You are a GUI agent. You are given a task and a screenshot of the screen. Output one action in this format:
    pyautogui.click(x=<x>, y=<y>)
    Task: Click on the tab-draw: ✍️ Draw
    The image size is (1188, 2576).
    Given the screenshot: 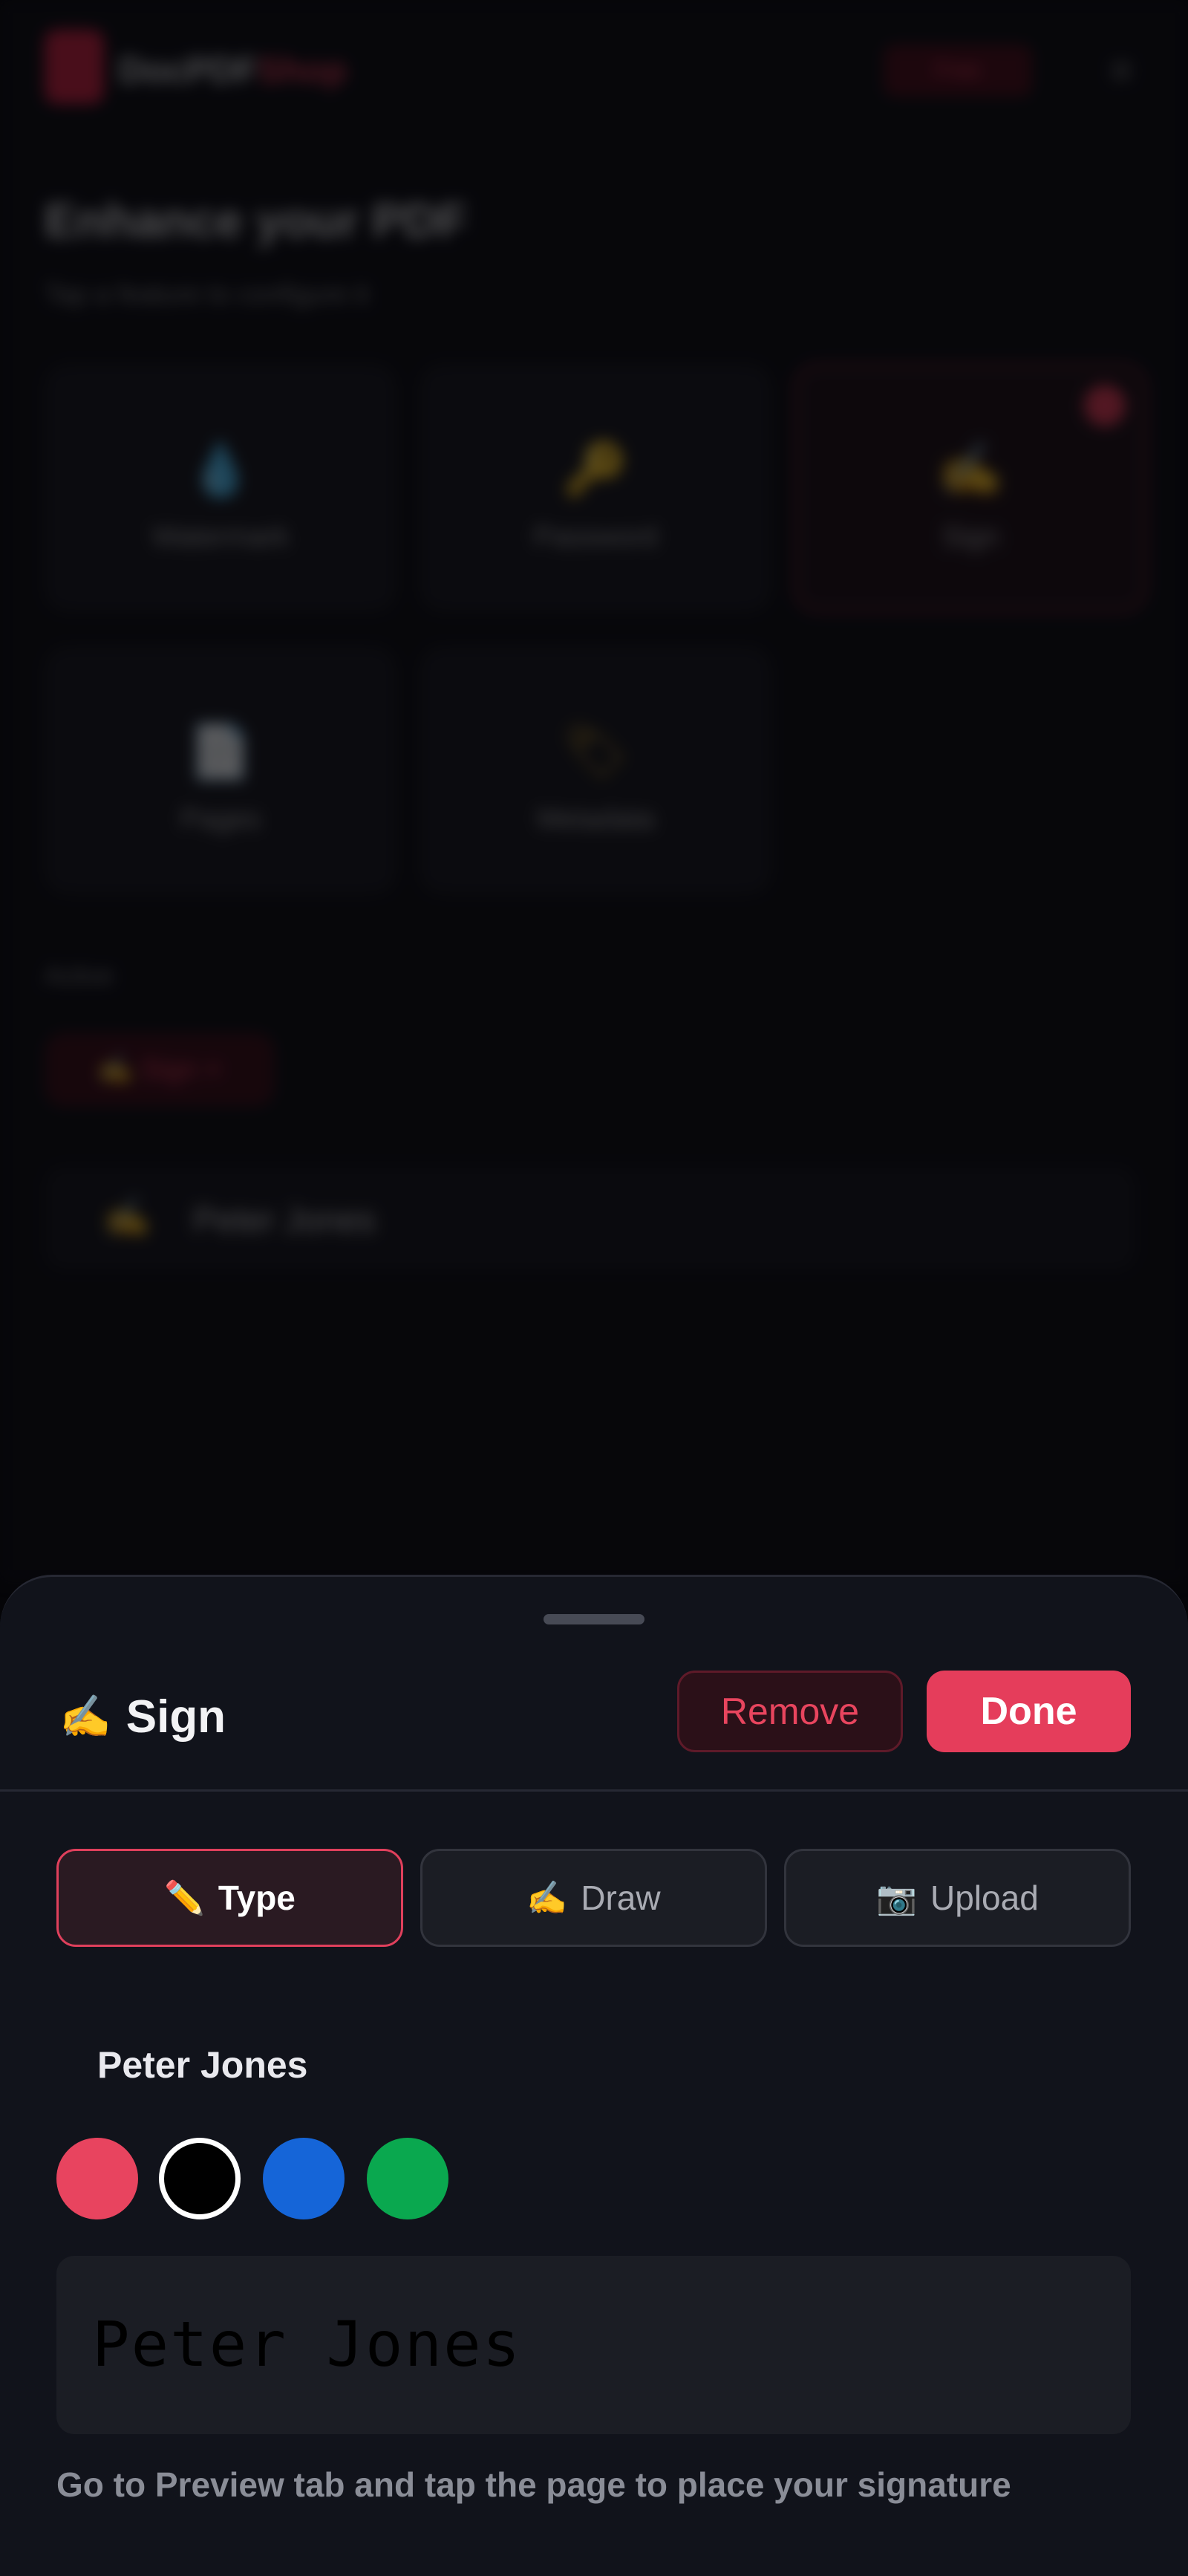 What is the action you would take?
    pyautogui.click(x=594, y=1898)
    